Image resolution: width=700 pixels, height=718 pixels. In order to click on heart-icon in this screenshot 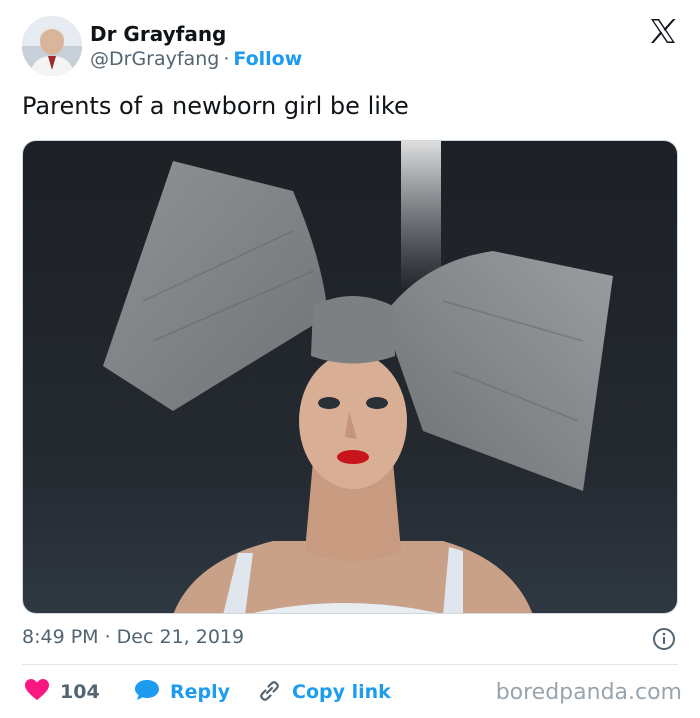, I will do `click(37, 692)`.